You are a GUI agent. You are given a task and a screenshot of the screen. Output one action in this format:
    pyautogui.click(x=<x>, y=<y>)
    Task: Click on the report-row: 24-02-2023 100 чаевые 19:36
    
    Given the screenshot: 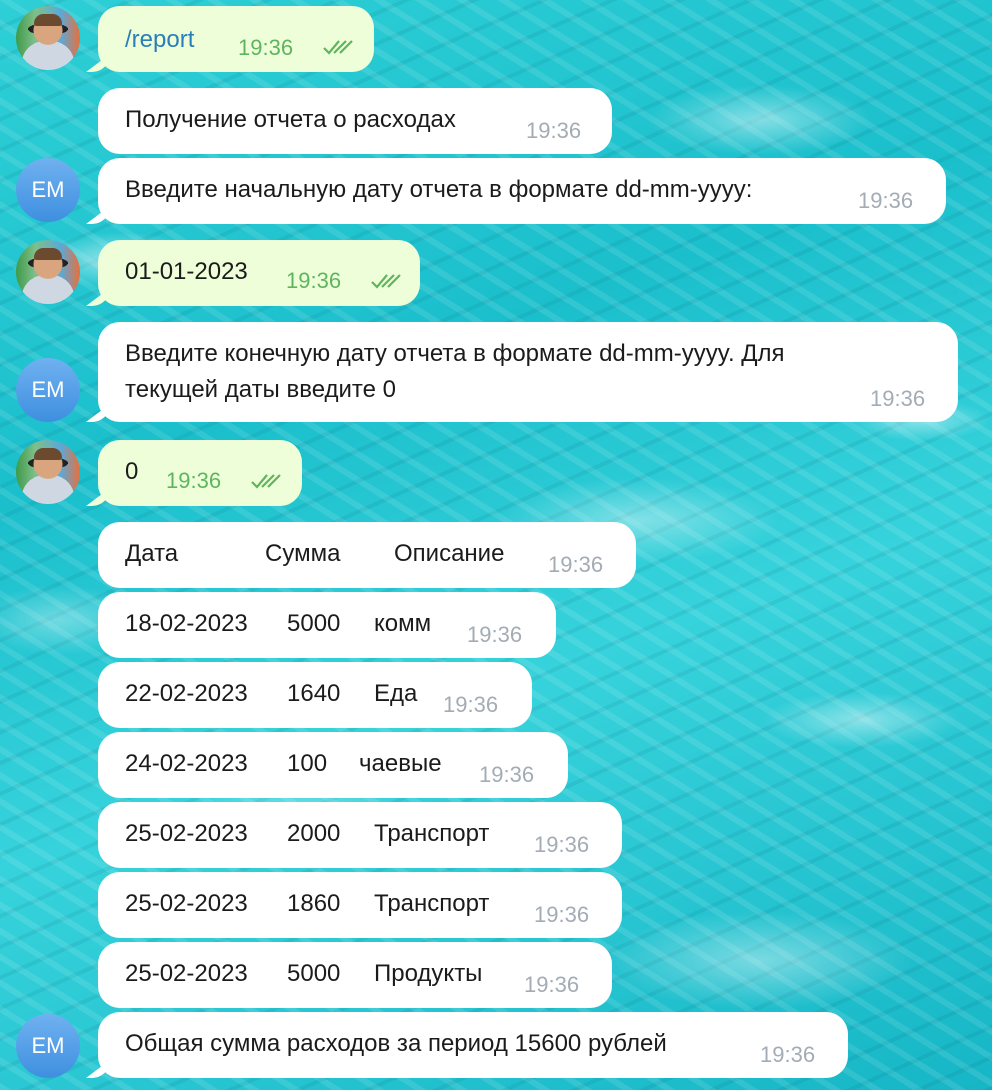 What is the action you would take?
    pyautogui.click(x=333, y=765)
    